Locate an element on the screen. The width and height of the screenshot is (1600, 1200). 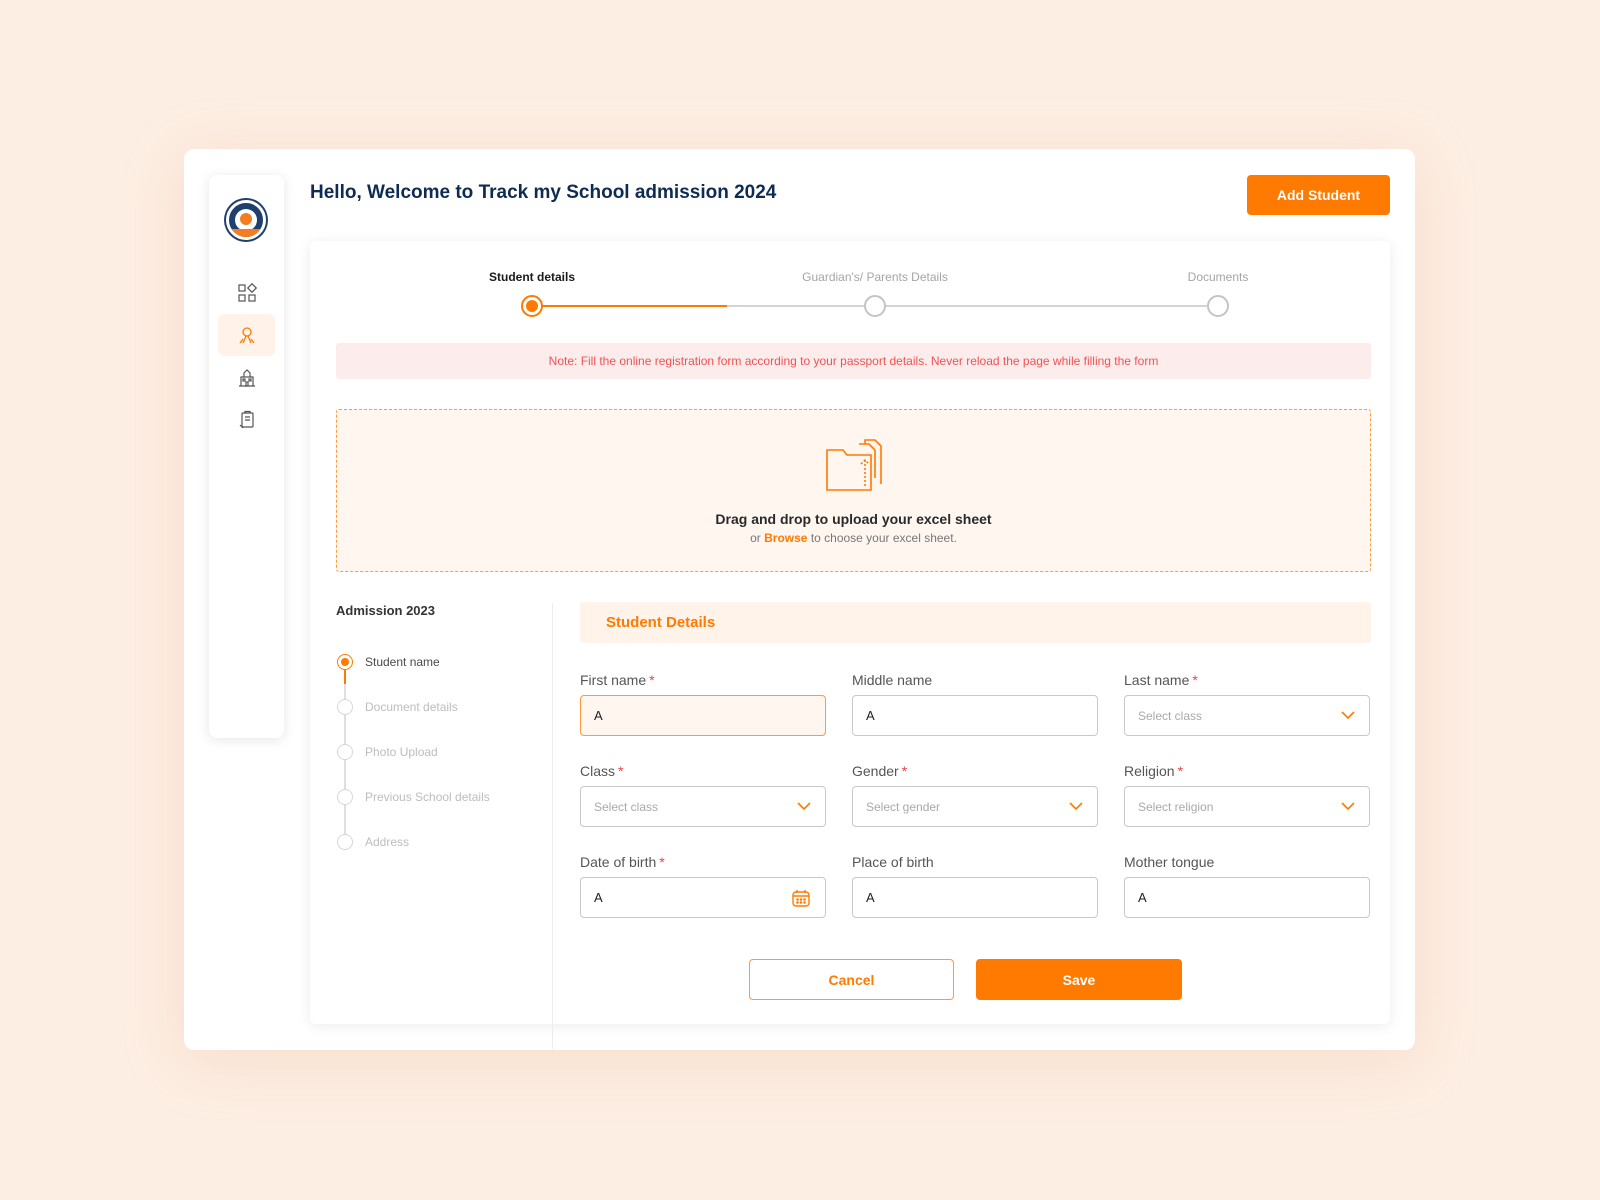
dob-input: A is located at coordinates (703, 897).